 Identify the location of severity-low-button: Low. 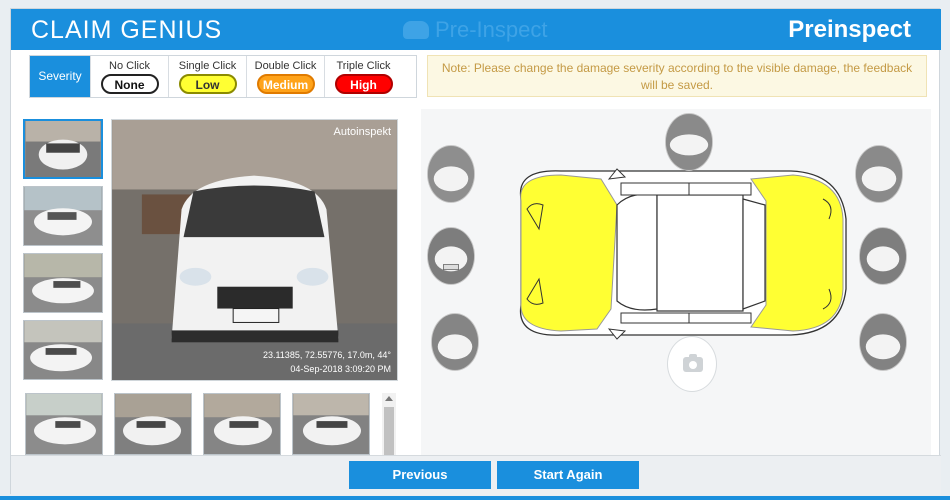
(207, 84).